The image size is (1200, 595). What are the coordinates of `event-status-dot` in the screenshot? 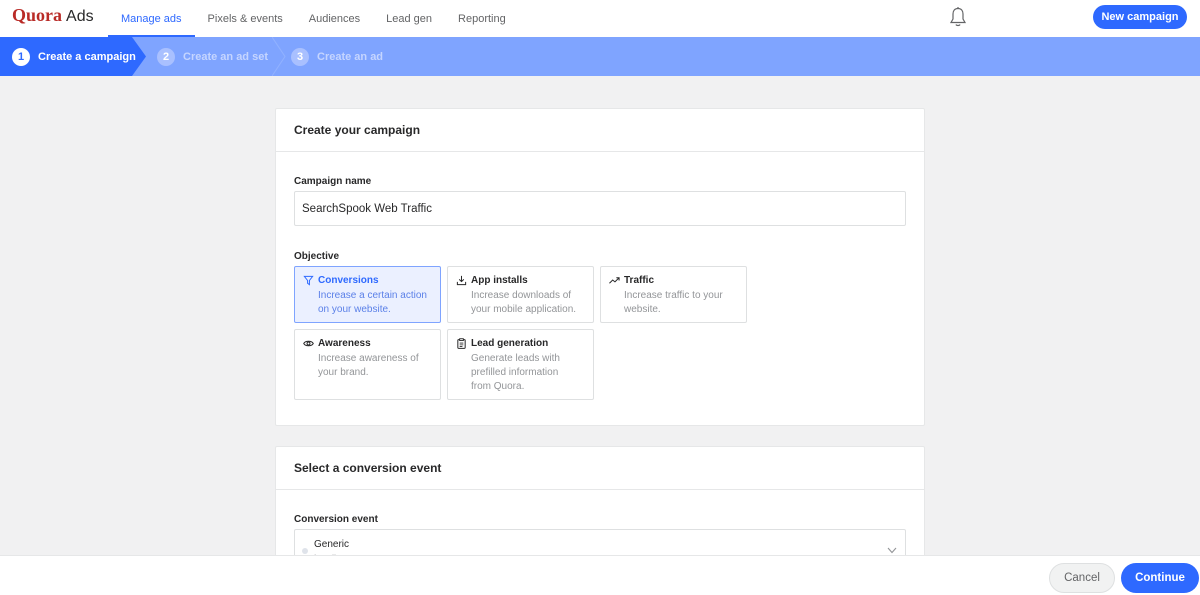 It's located at (305, 551).